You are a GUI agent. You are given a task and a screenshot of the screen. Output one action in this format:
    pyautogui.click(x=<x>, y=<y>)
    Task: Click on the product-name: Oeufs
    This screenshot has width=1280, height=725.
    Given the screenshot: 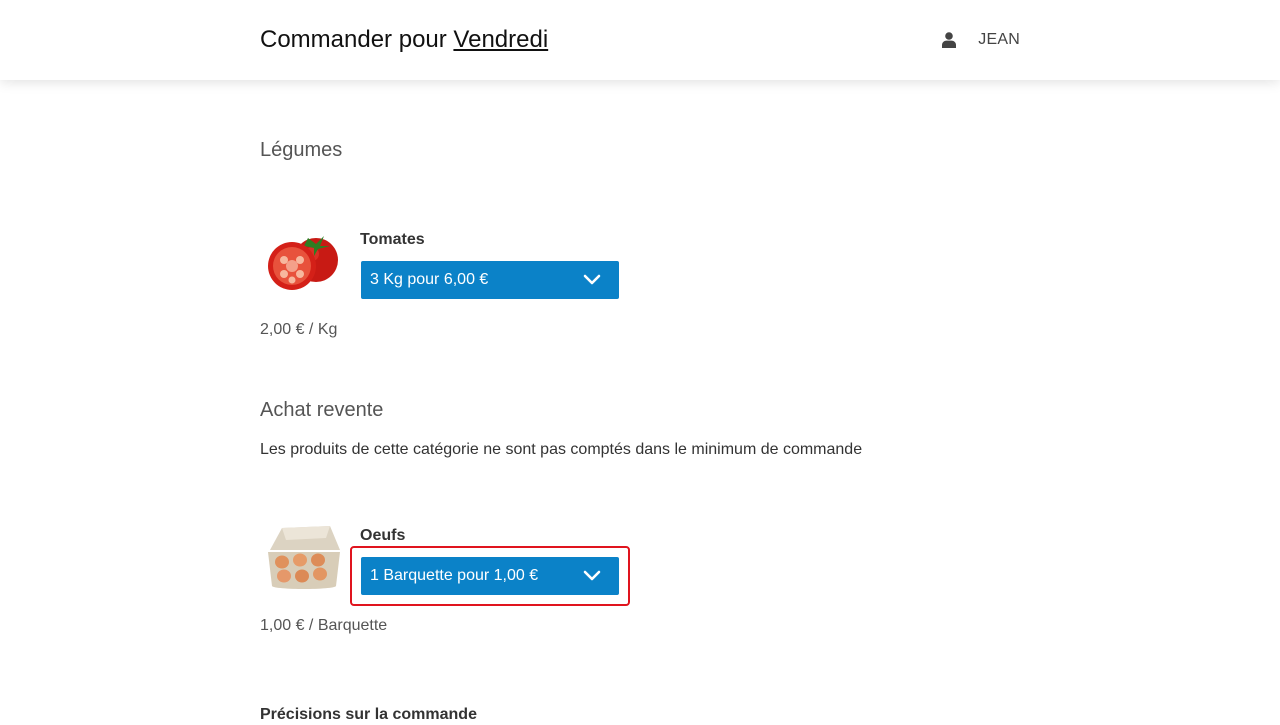 What is the action you would take?
    pyautogui.click(x=383, y=535)
    